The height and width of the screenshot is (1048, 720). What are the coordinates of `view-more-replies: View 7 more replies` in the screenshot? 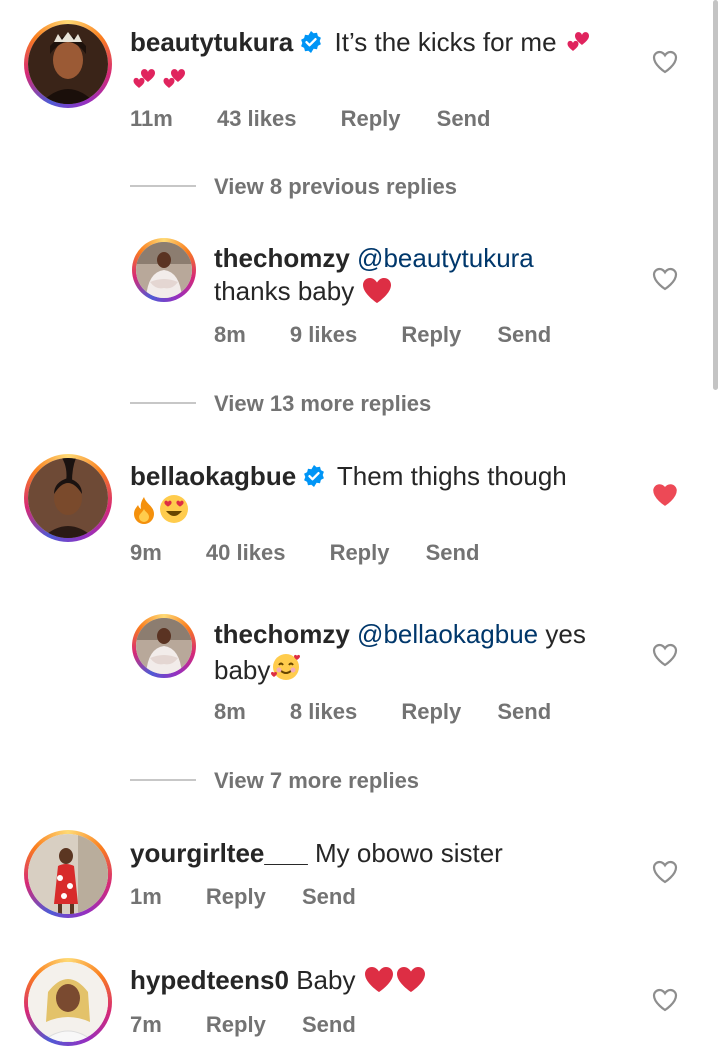 It's located at (316, 781).